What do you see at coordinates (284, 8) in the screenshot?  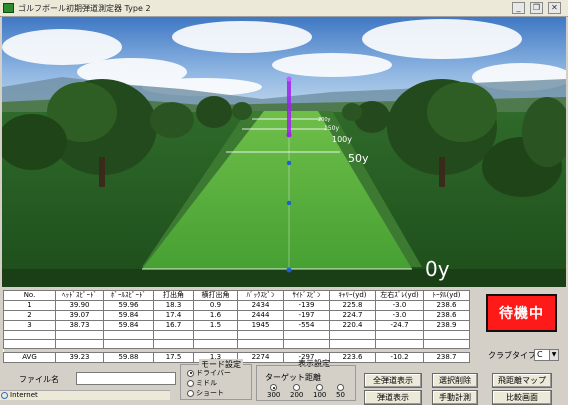 I see `title-bar: ゴルフボール初期弾道測定器 Type 2 _ ❐ ✕` at bounding box center [284, 8].